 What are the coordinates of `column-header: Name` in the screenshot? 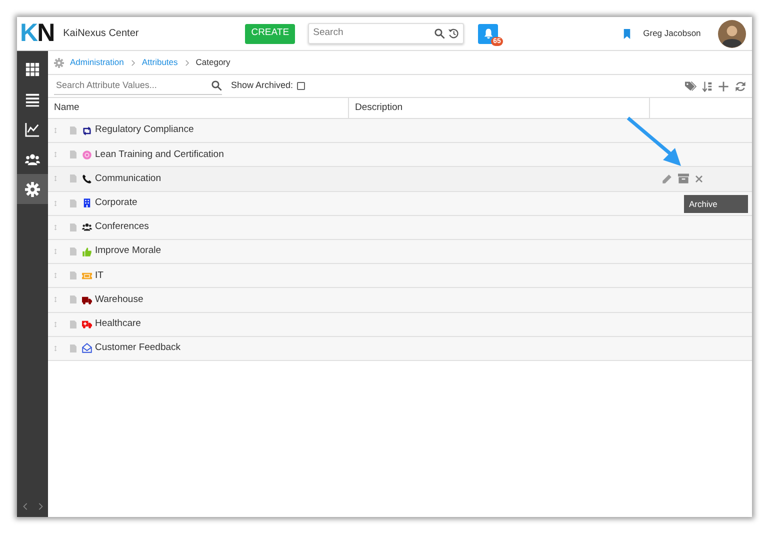 It's located at (67, 108).